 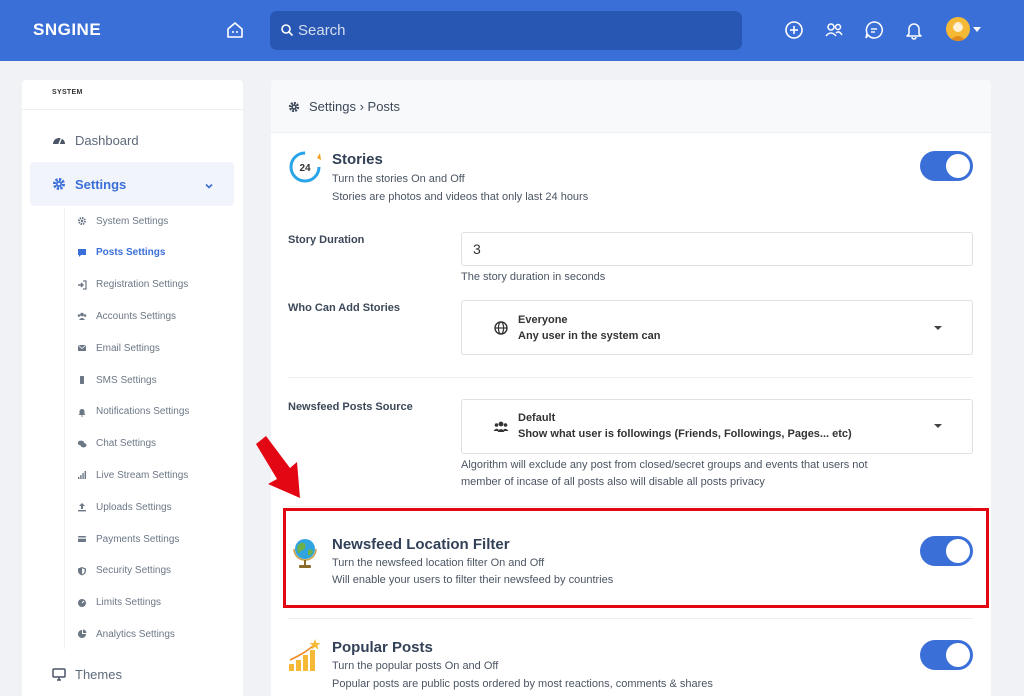 What do you see at coordinates (134, 571) in the screenshot?
I see `sidebar-subitem-label: Security Settings` at bounding box center [134, 571].